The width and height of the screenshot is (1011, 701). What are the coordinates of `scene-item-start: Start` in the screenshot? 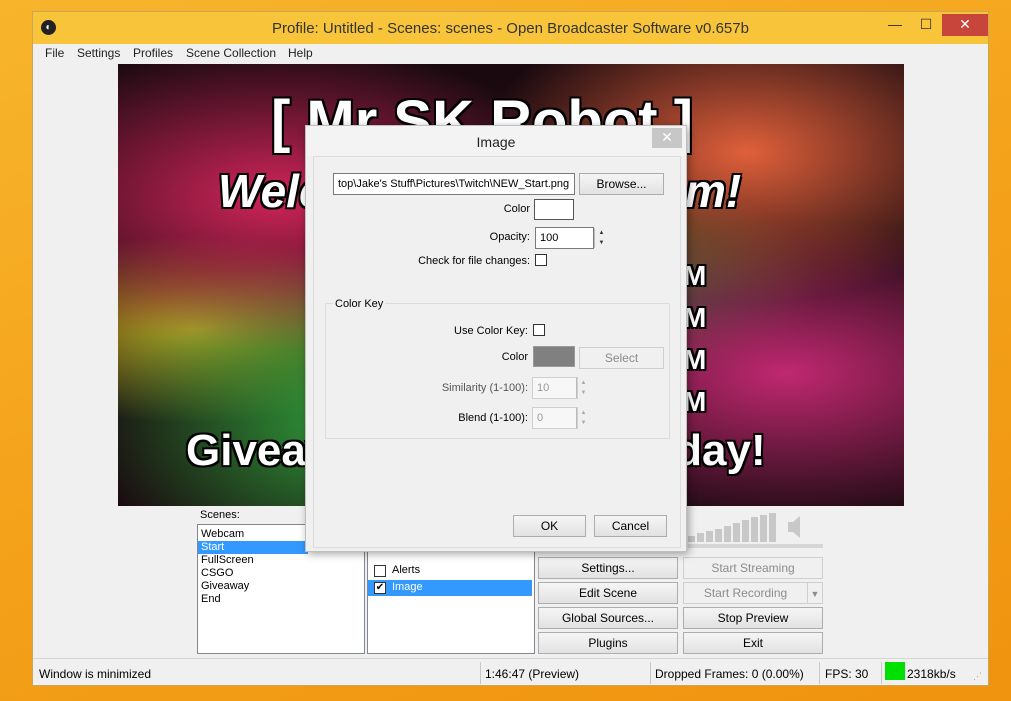 It's located at (253, 547).